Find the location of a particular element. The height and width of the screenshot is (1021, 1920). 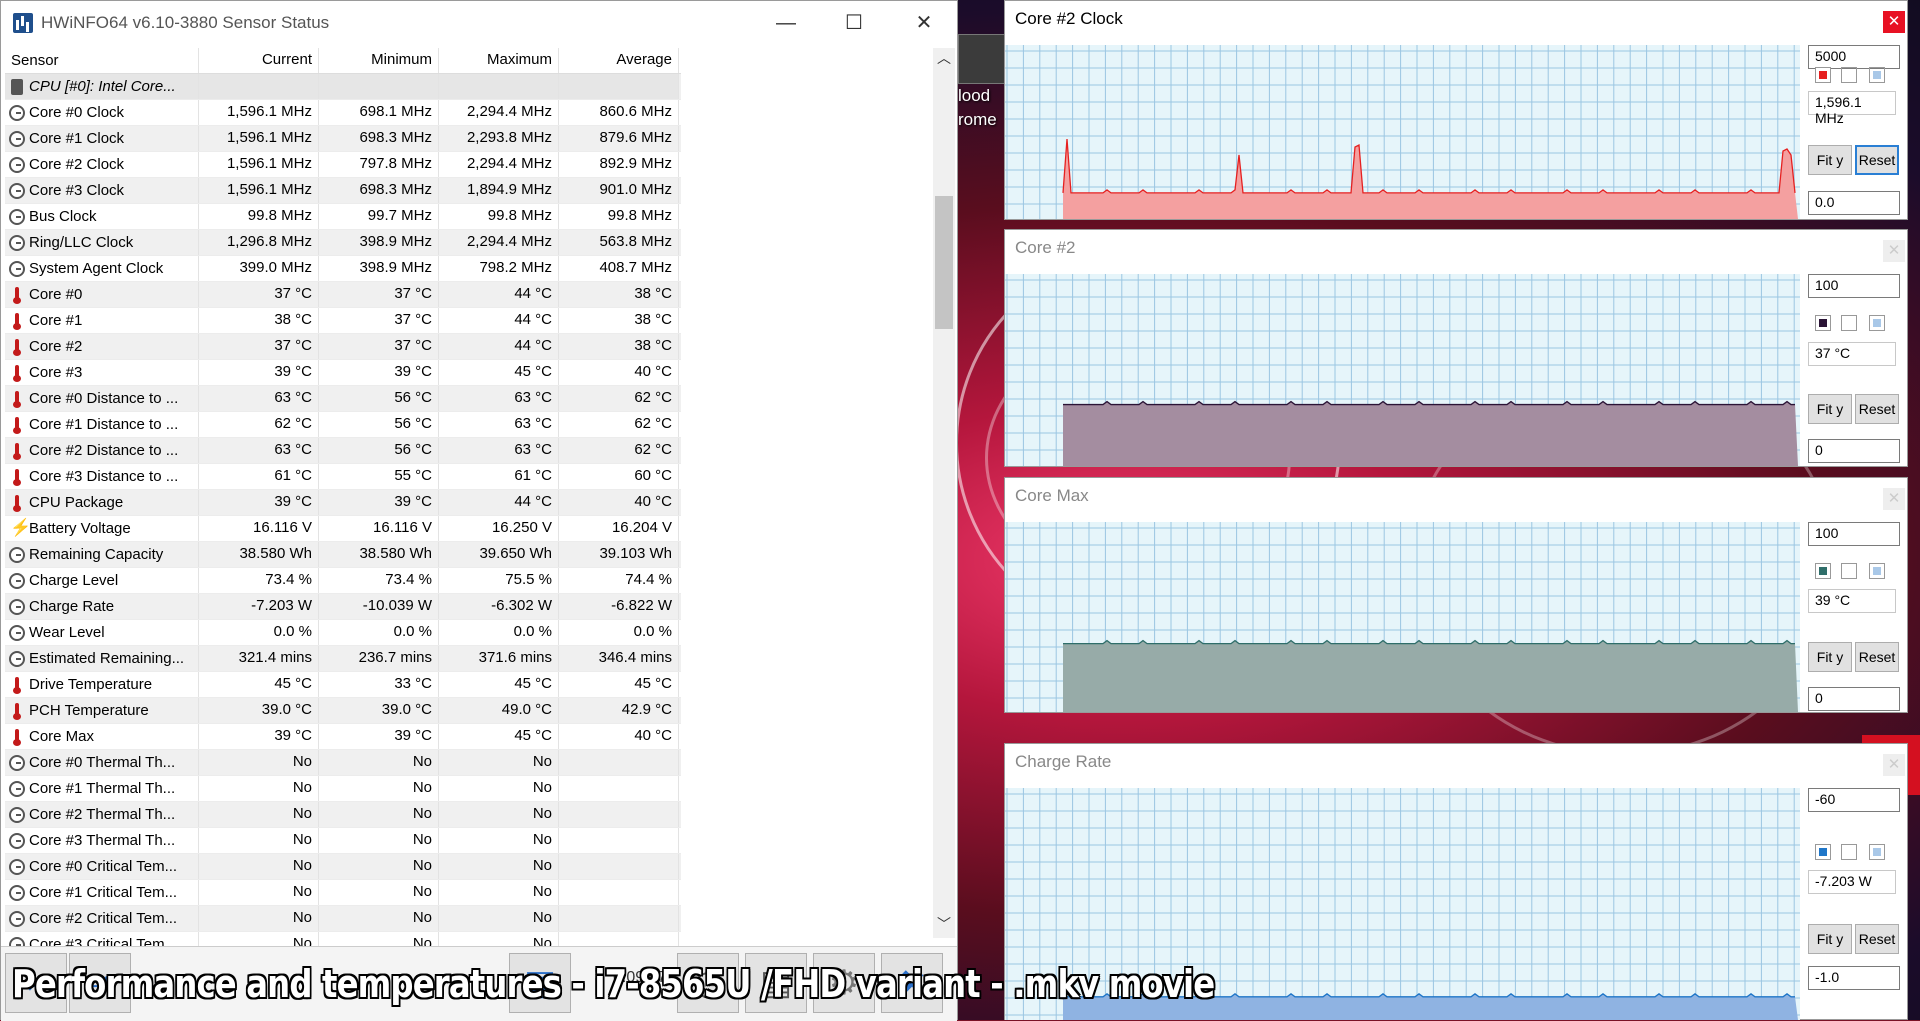

table-row: CPU Package 39 °C 39 °C 44 °C 40 °C is located at coordinates (343, 503).